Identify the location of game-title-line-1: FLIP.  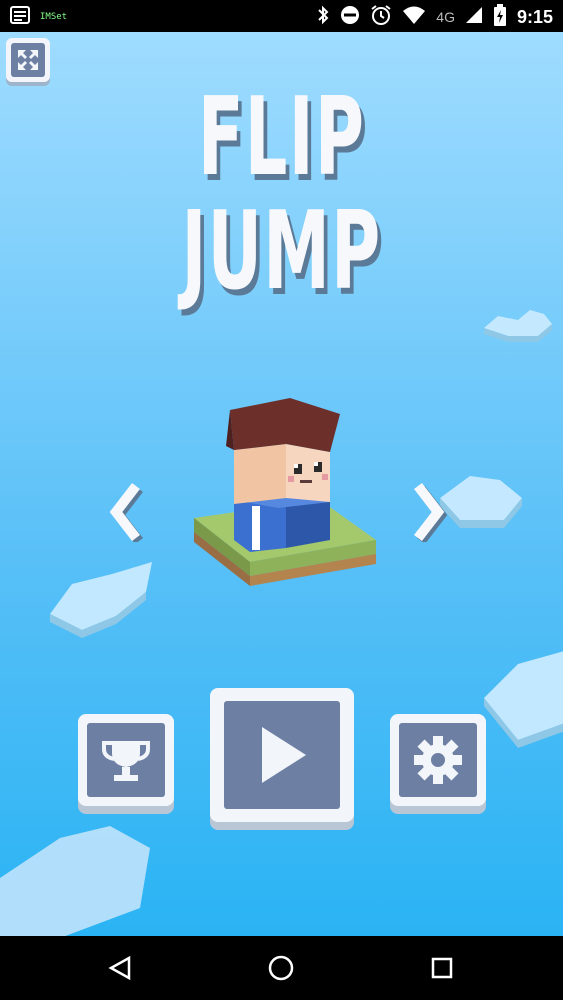
(281, 137).